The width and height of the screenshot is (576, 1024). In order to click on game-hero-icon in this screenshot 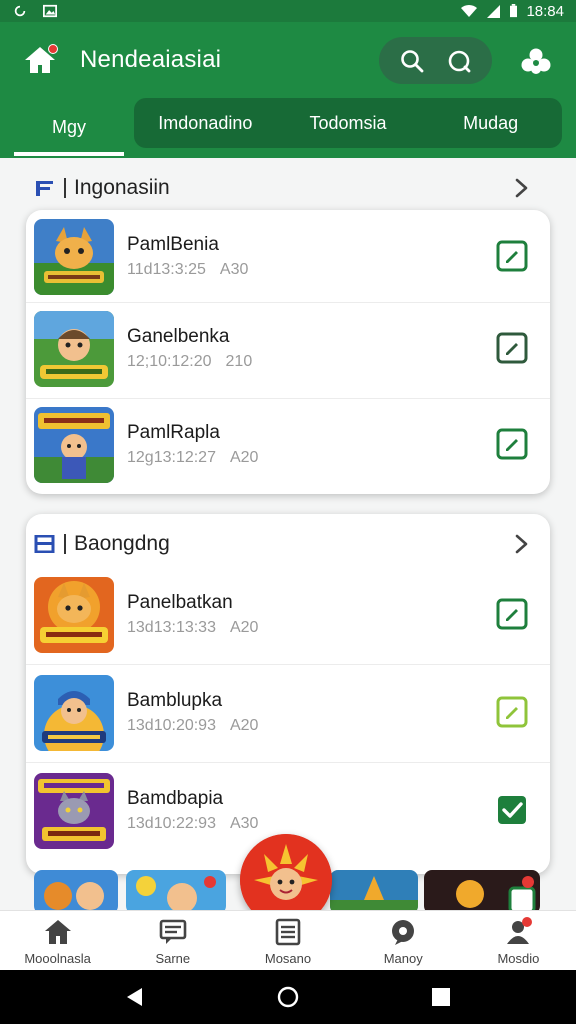, I will do `click(74, 445)`.